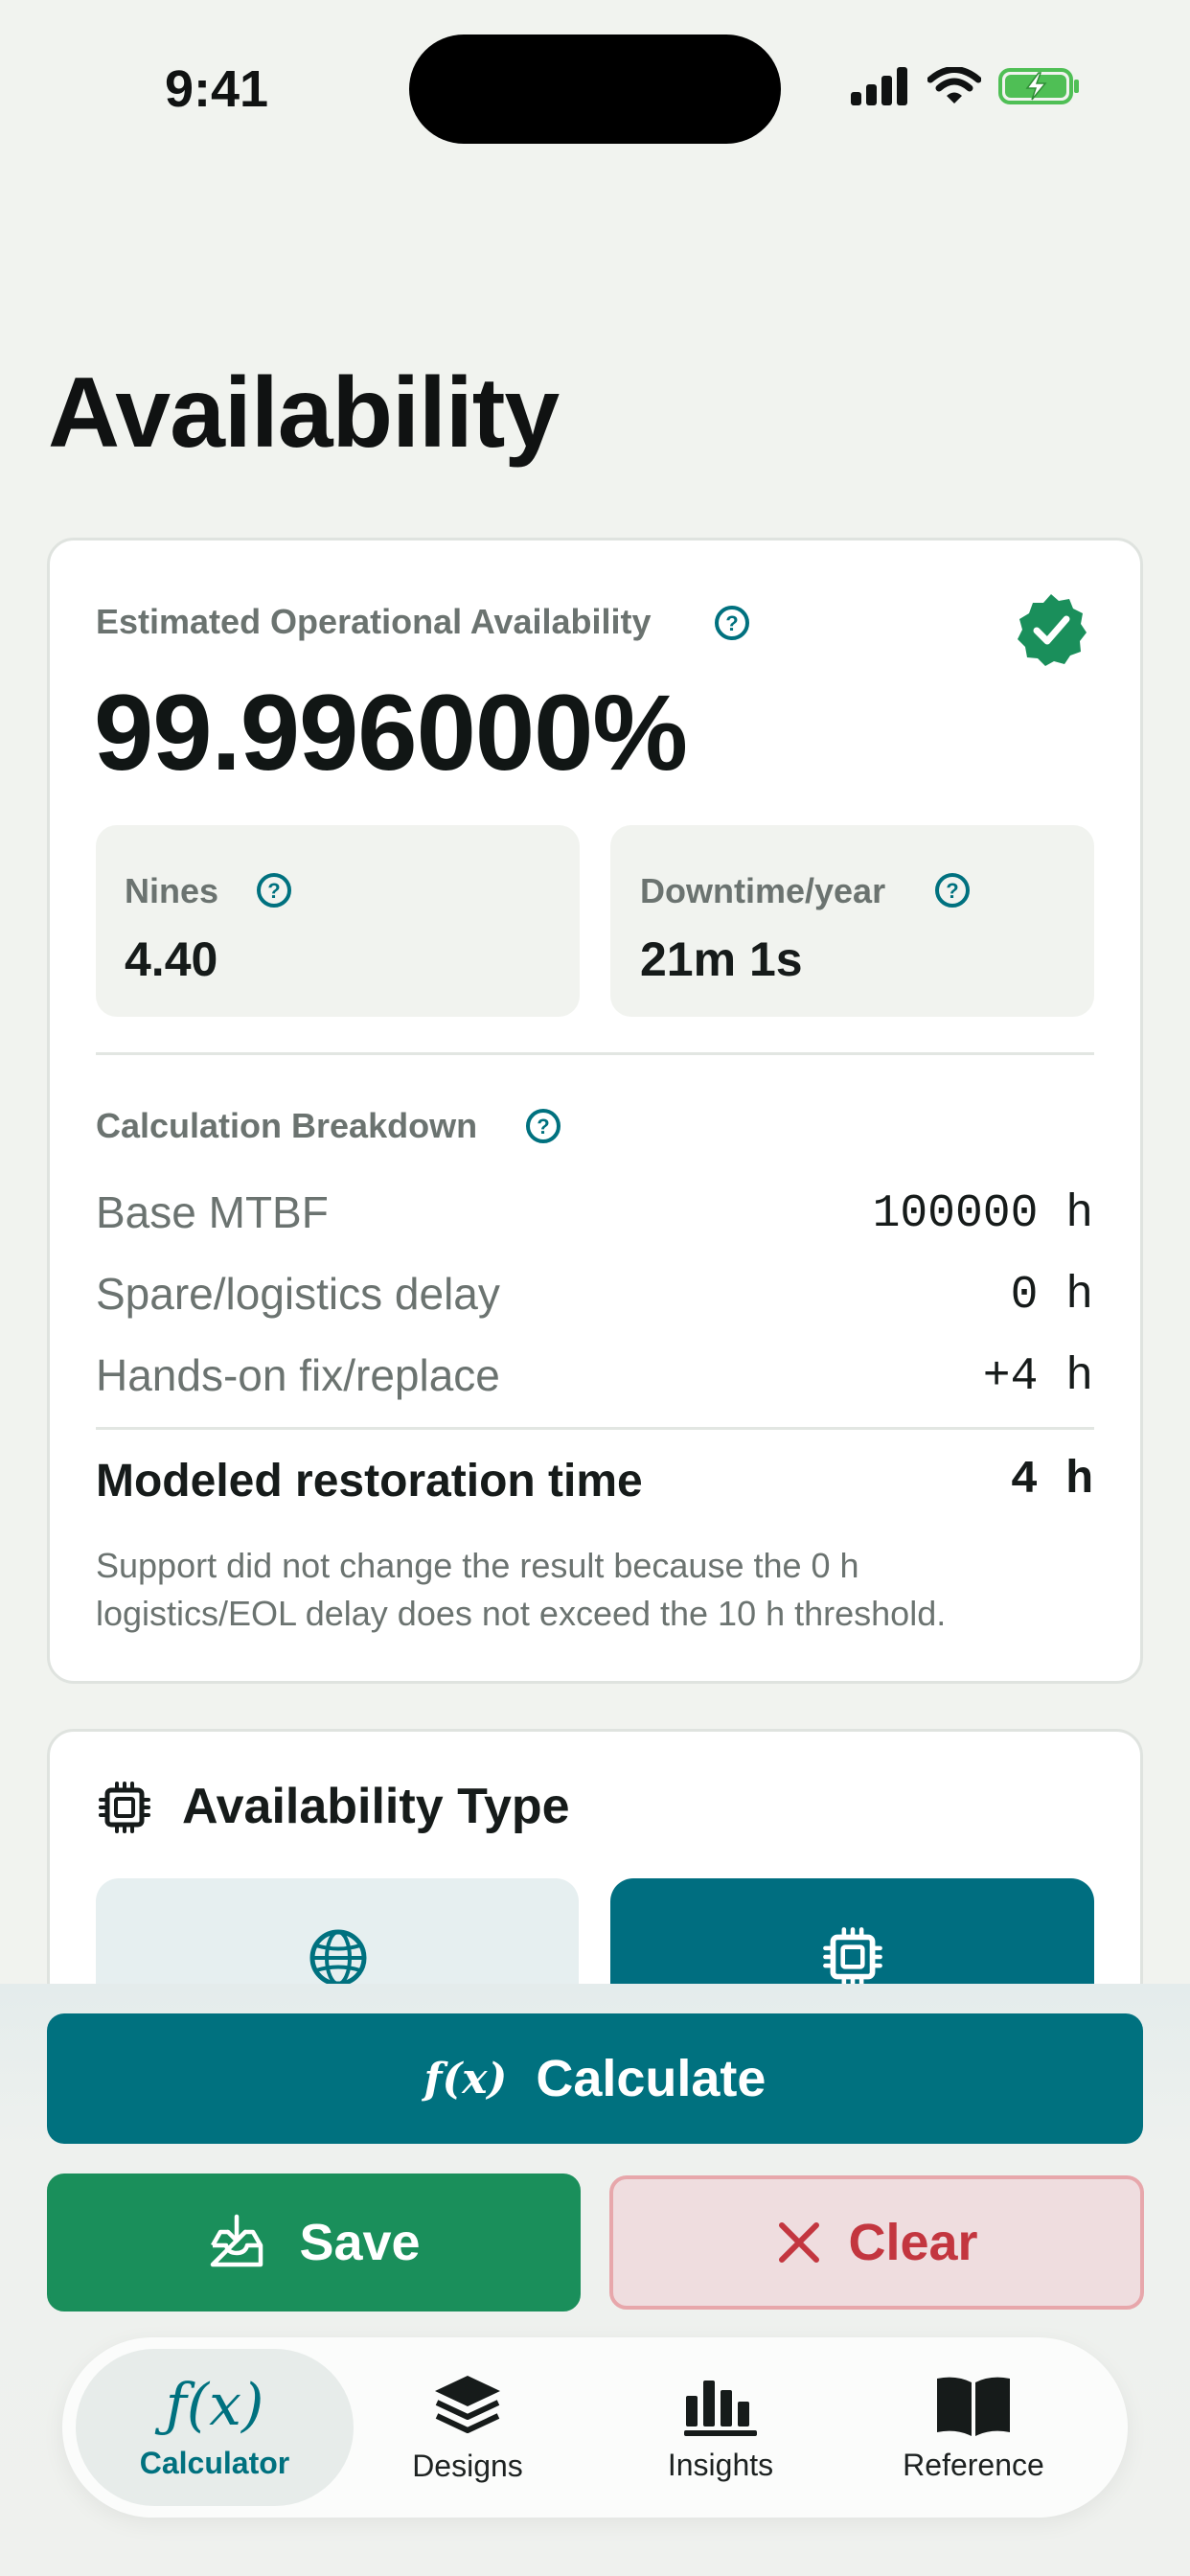 Image resolution: width=1190 pixels, height=2576 pixels. Describe the element at coordinates (913, 2242) in the screenshot. I see `clear-label: Clear` at that location.